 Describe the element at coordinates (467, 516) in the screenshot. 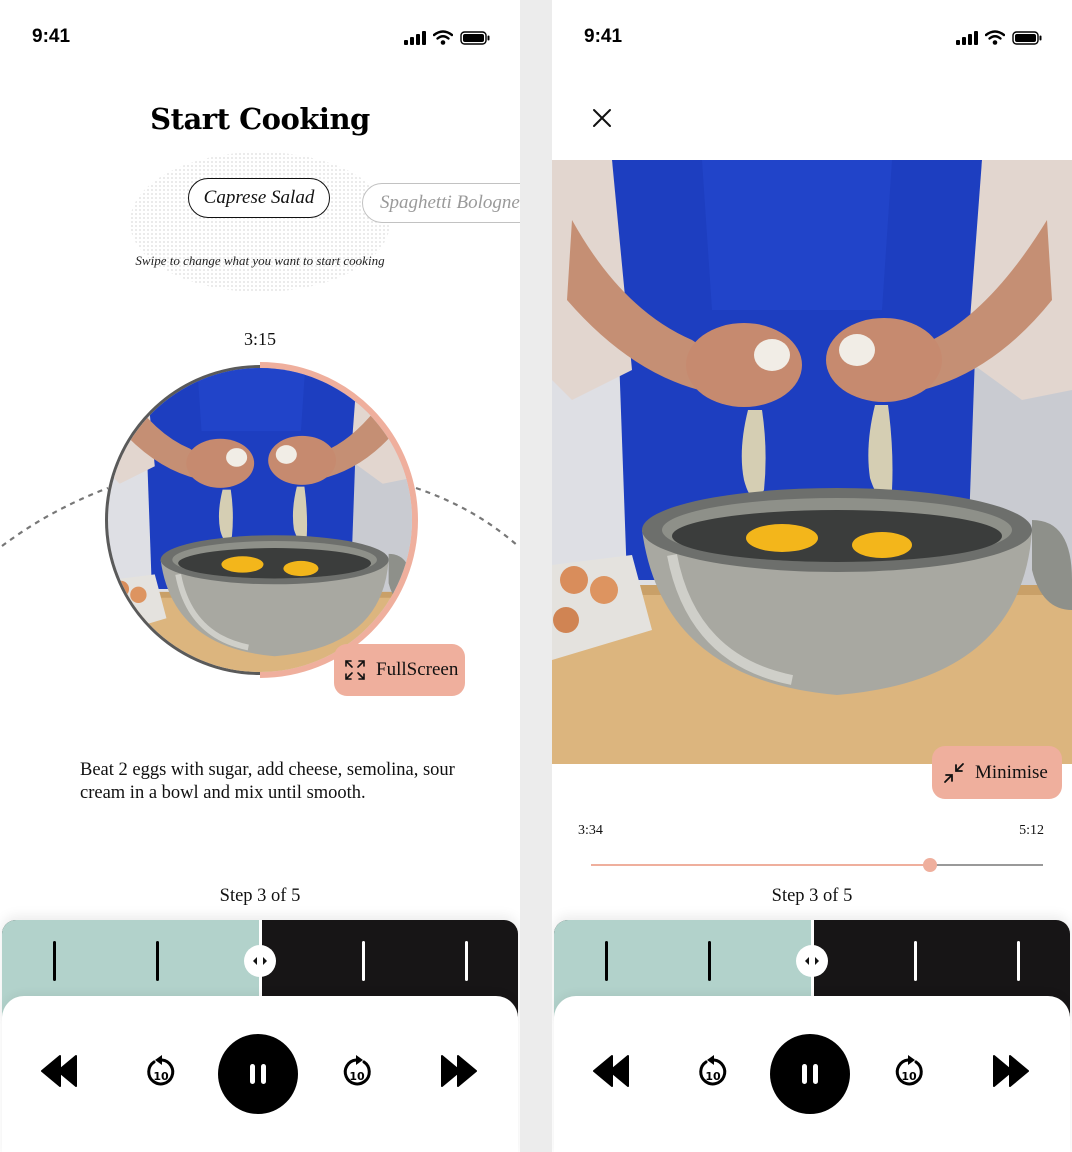

I see `carousel-path-right` at that location.